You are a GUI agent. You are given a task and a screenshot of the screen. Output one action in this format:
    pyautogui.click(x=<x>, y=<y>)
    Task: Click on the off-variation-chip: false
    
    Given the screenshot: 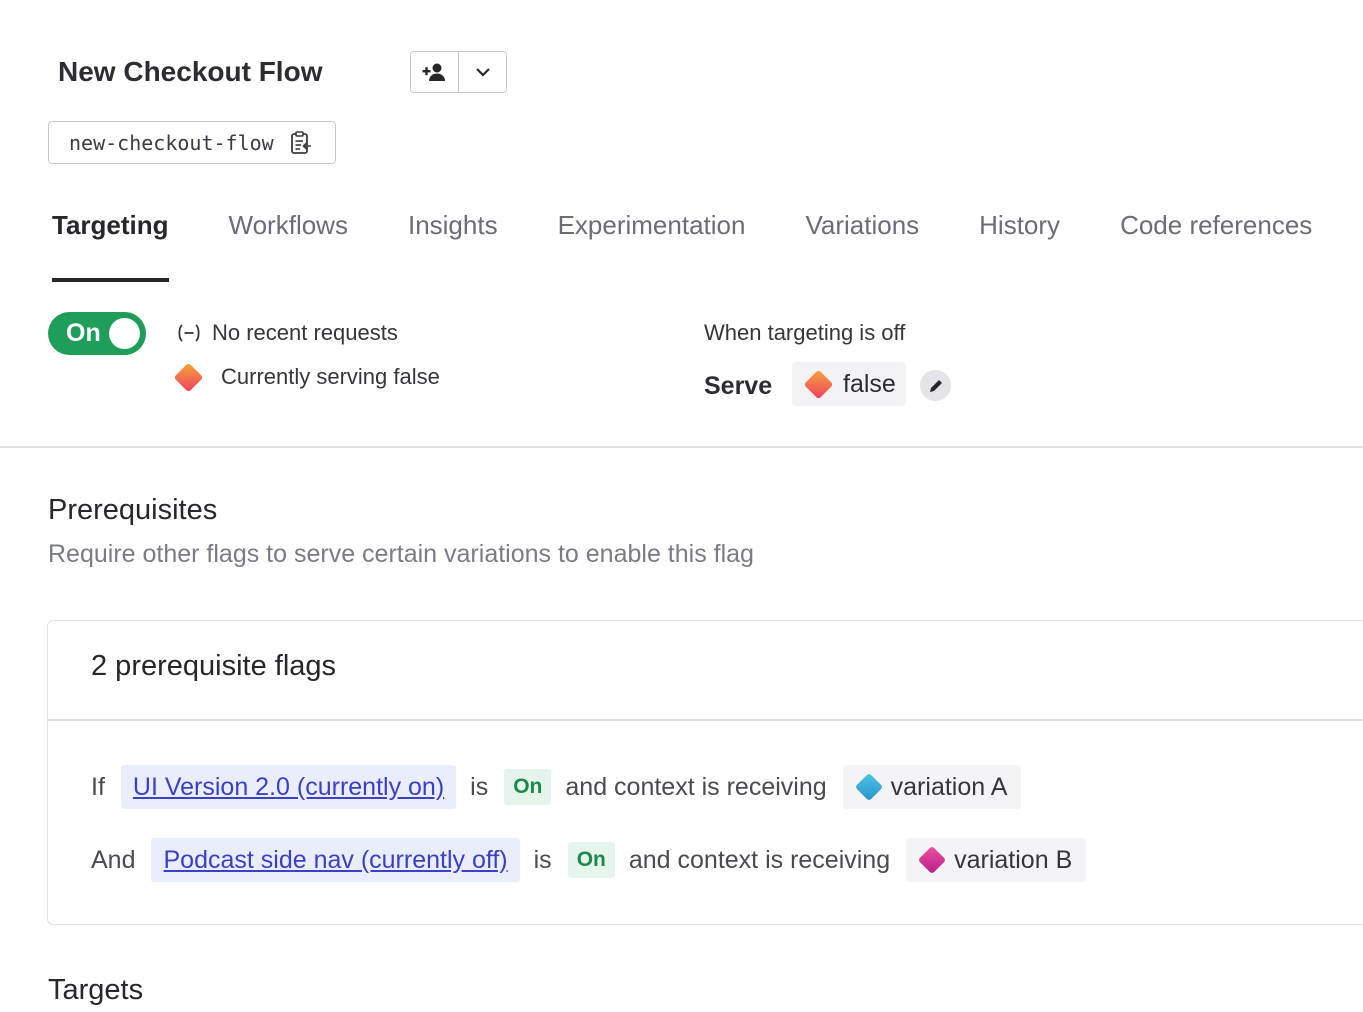 What is the action you would take?
    pyautogui.click(x=849, y=384)
    